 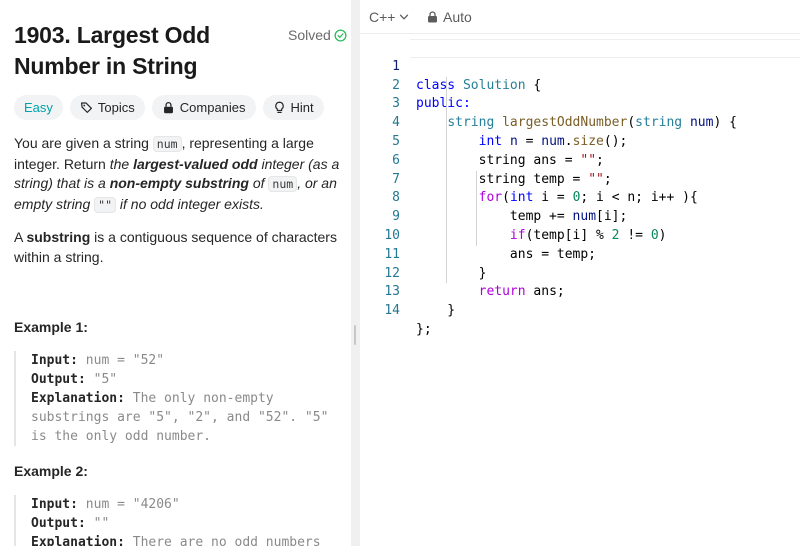 I want to click on code-line: 9 if(temp[i] % 2 != 0), so click(x=580, y=216).